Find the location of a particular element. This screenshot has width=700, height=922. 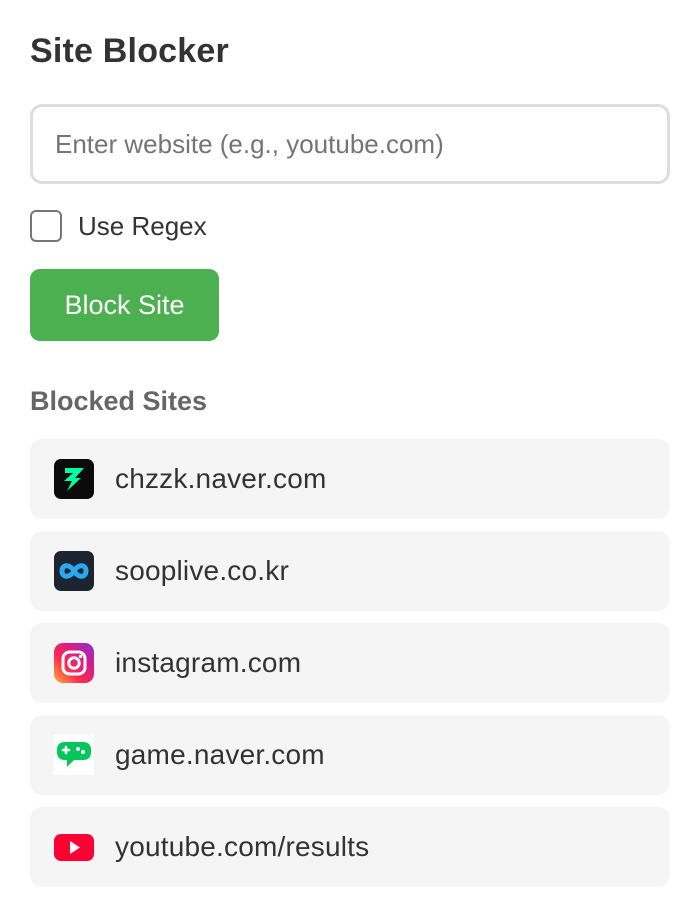

regex-checkbox is located at coordinates (46, 226).